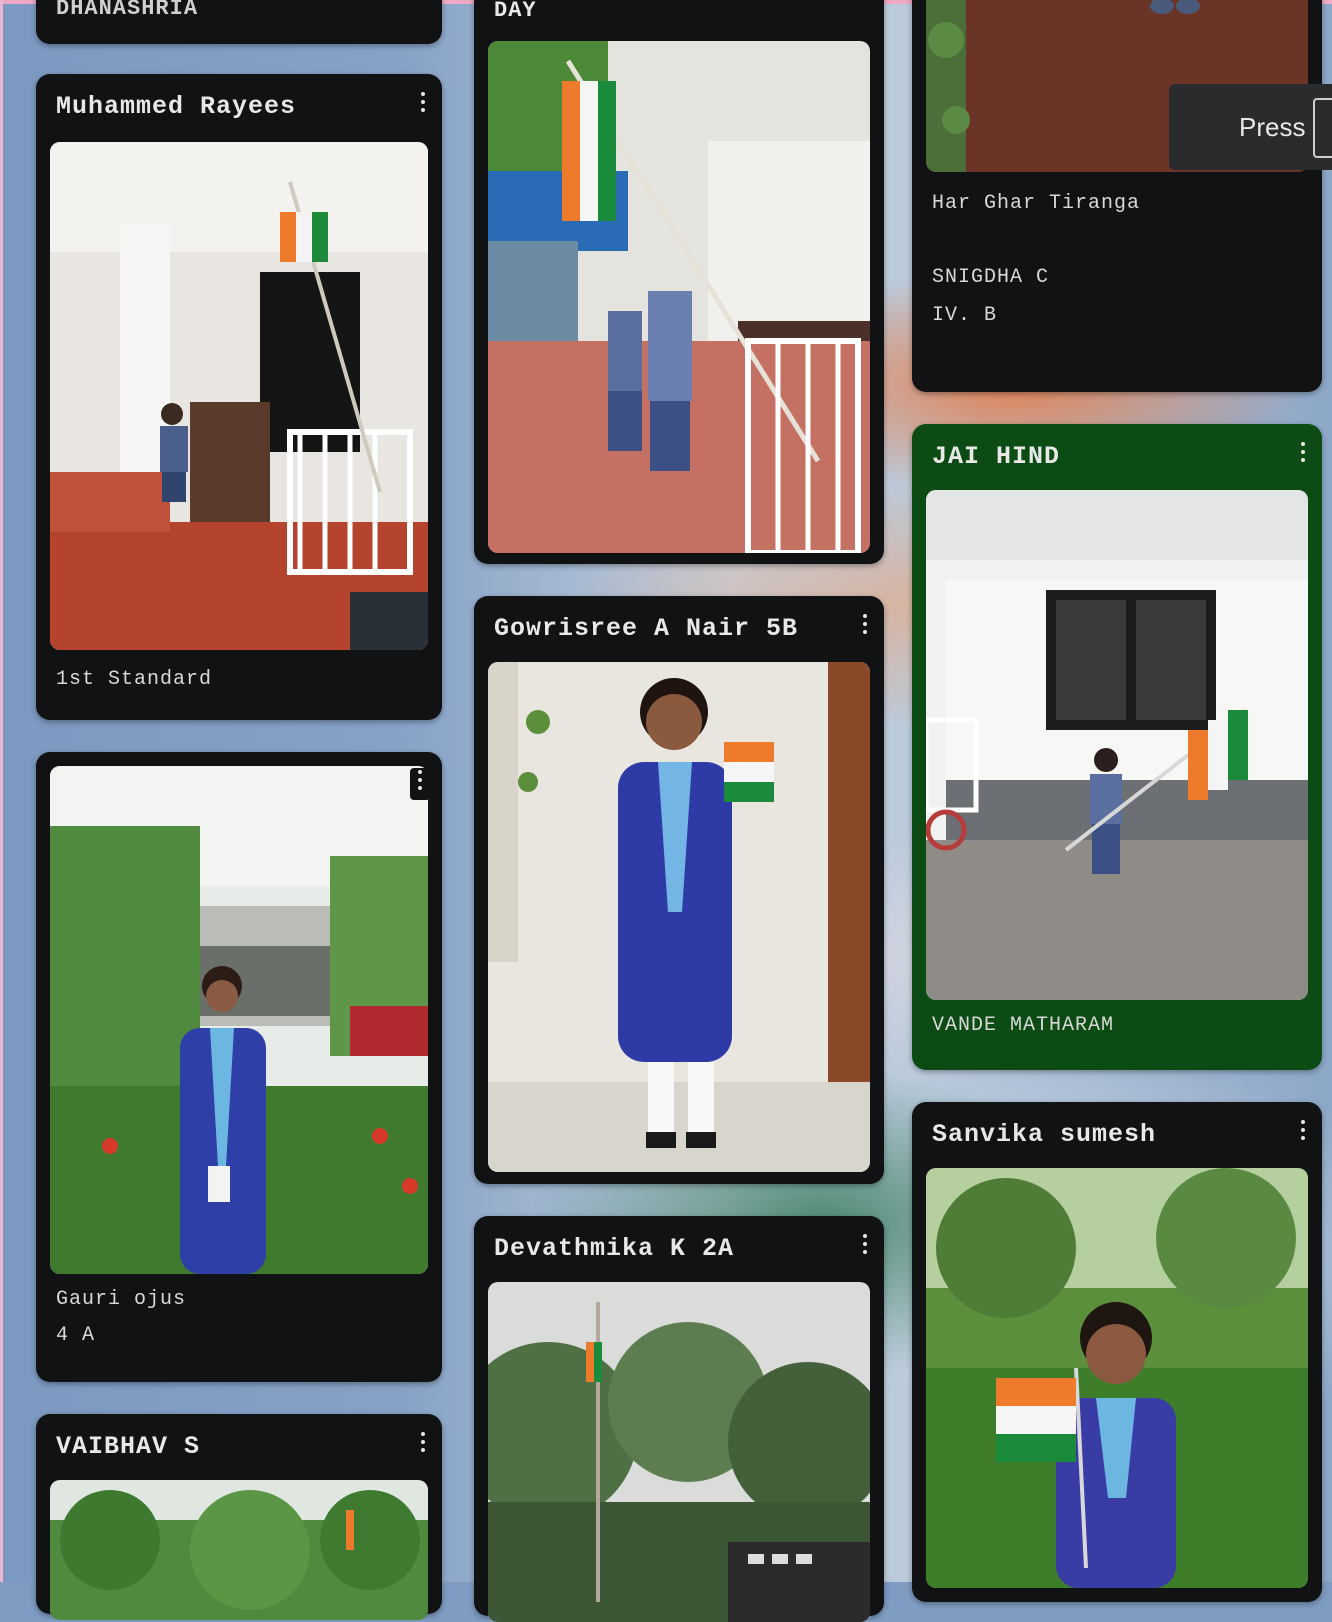  I want to click on post-card-muhammed-rayees: Muhammed Rayees 1st Standard, so click(239, 397).